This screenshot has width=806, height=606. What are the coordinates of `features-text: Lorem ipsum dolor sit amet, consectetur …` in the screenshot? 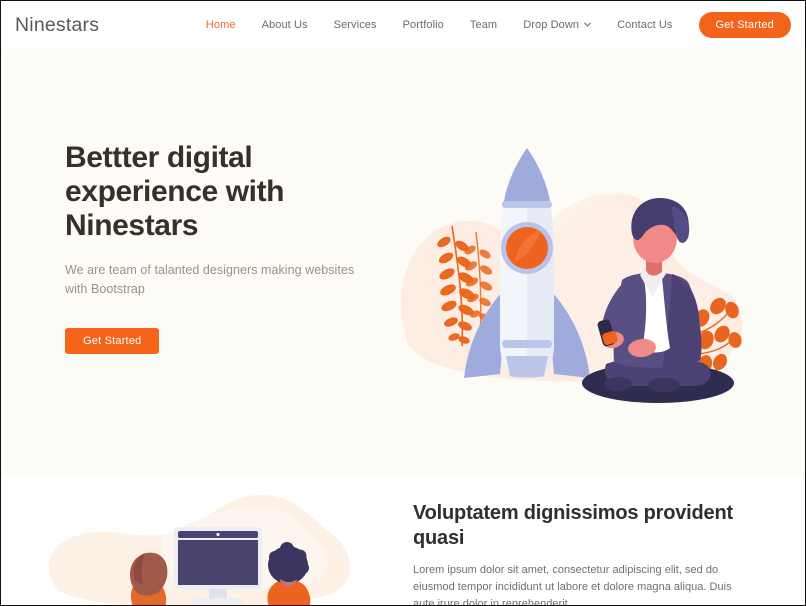 It's located at (572, 584).